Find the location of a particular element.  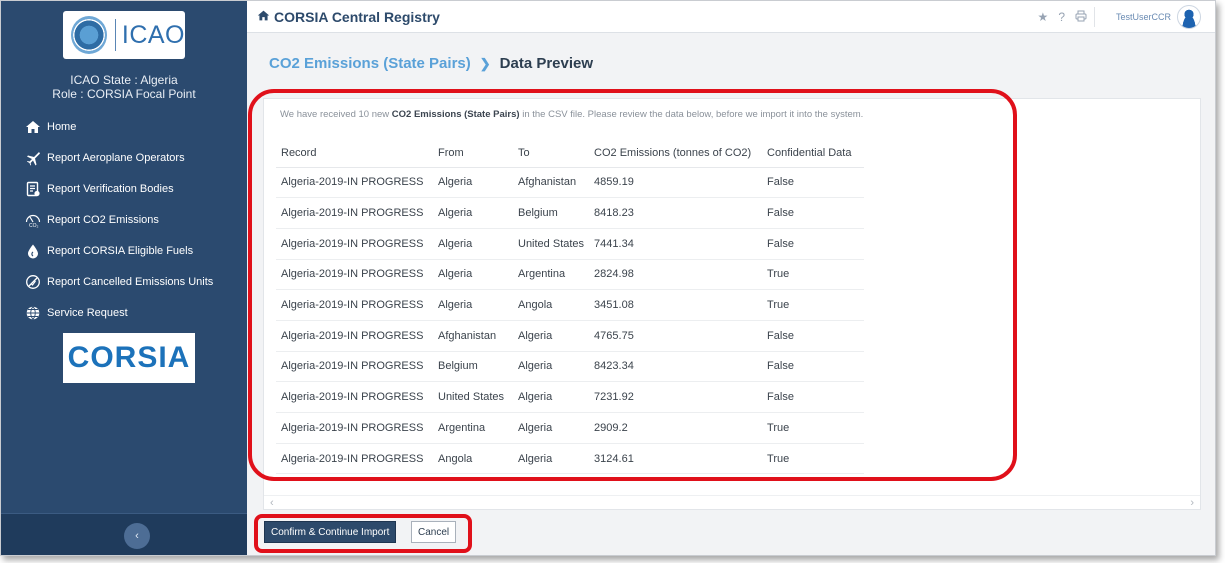

header-divider is located at coordinates (1094, 17).